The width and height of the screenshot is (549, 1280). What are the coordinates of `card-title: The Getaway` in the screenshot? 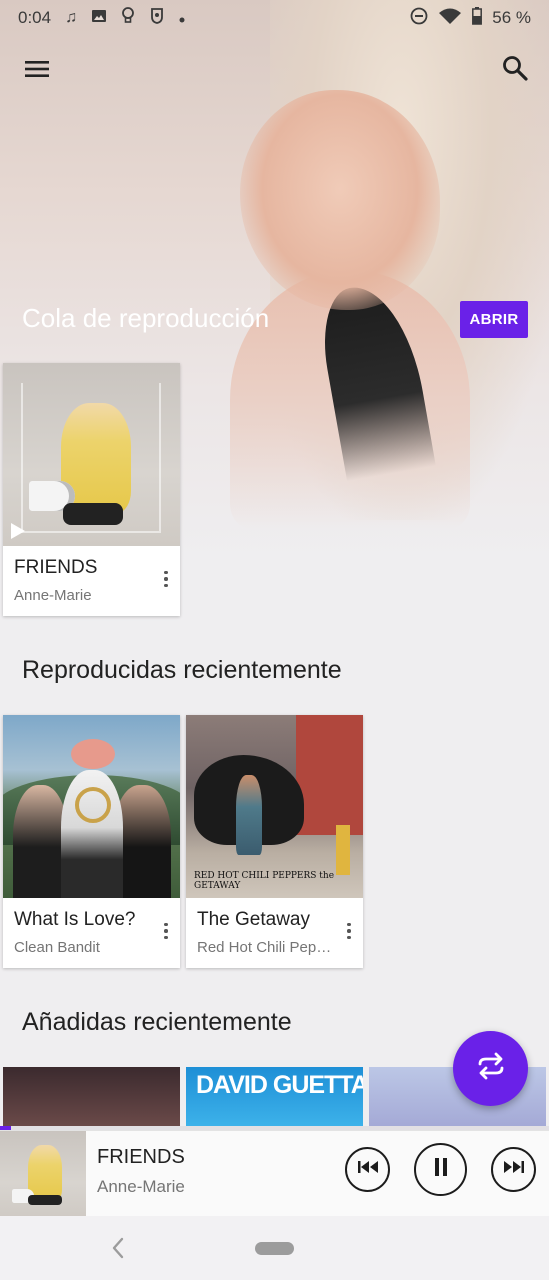 It's located at (253, 919).